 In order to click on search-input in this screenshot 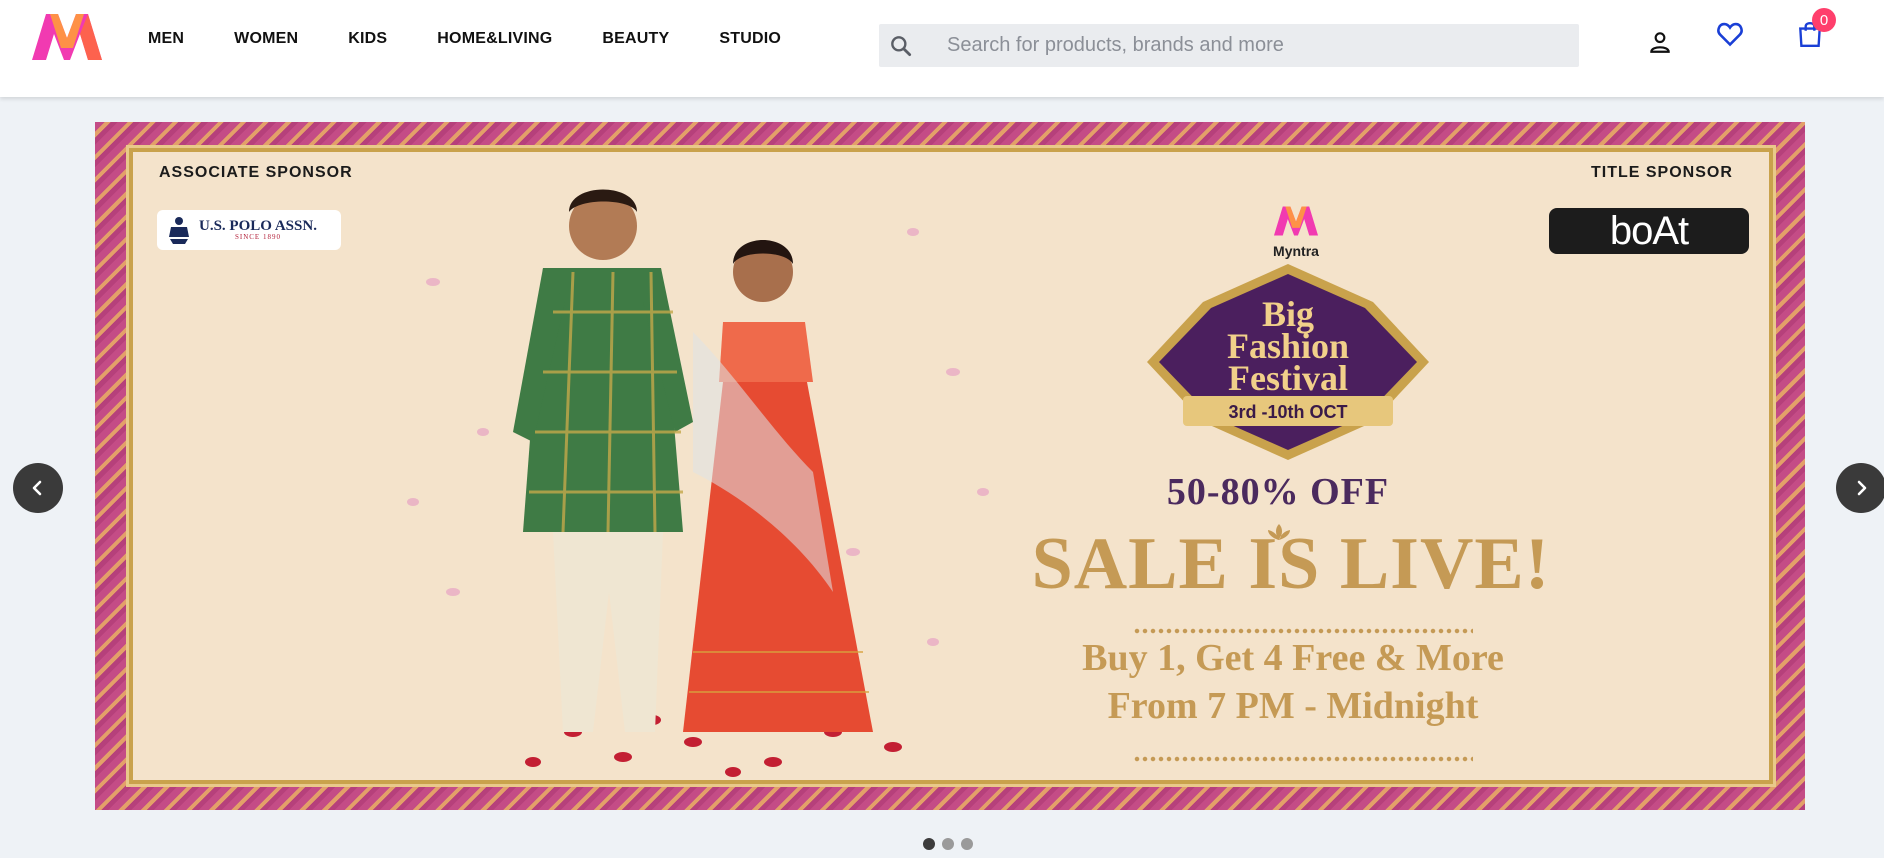, I will do `click(1243, 45)`.